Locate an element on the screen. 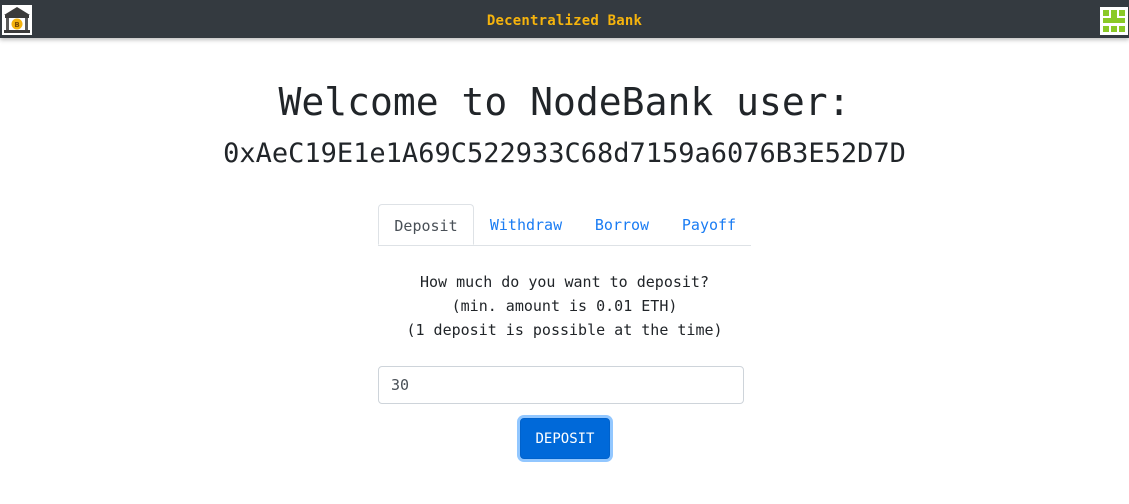  deposit-amount-input is located at coordinates (561, 385).